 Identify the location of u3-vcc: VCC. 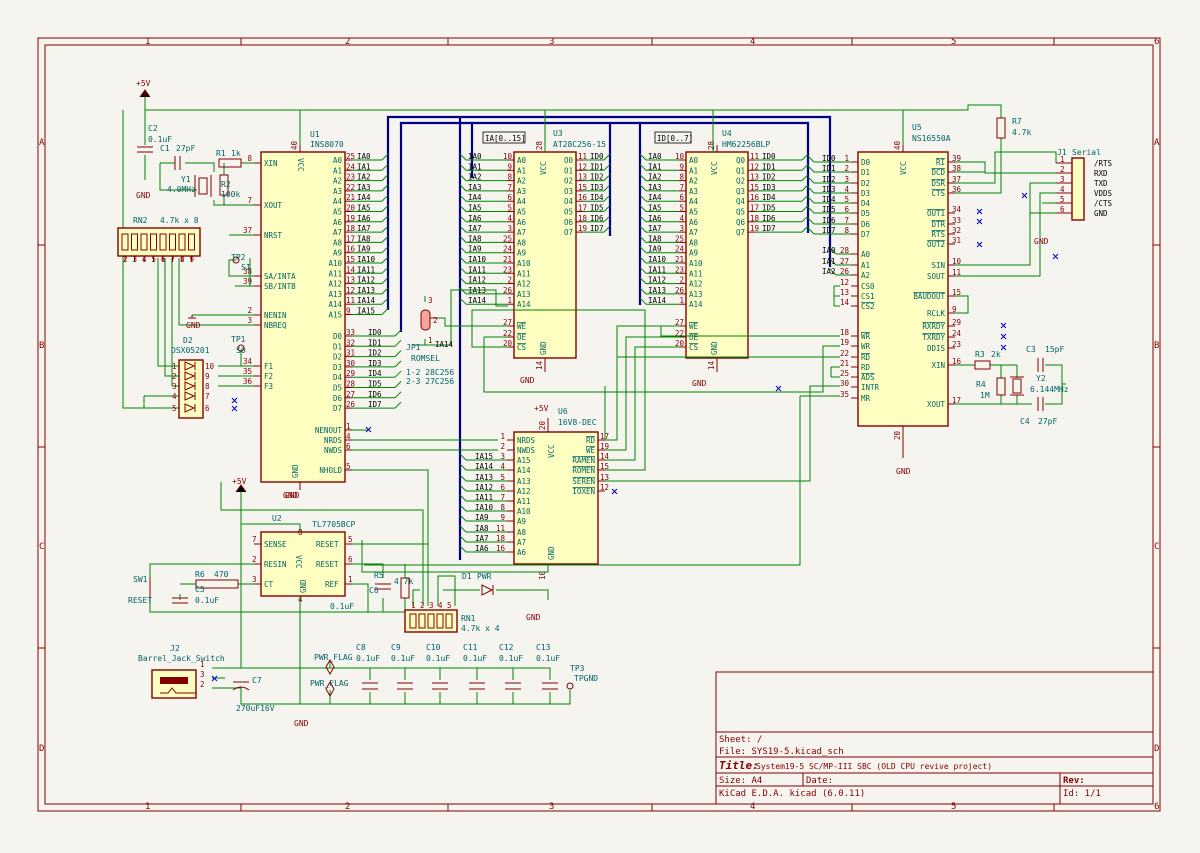
(543, 168).